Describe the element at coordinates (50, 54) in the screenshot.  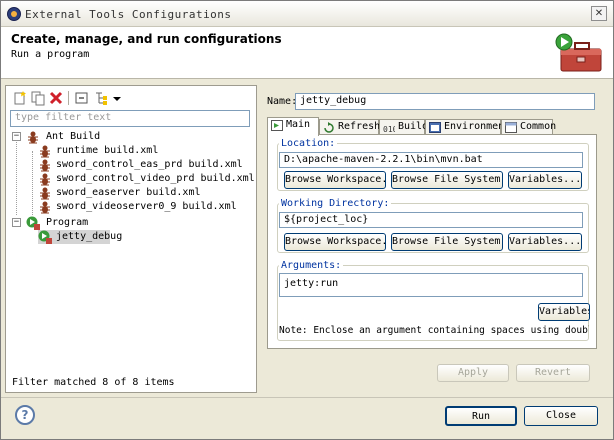
I see `banner-subtitle: Run a program` at that location.